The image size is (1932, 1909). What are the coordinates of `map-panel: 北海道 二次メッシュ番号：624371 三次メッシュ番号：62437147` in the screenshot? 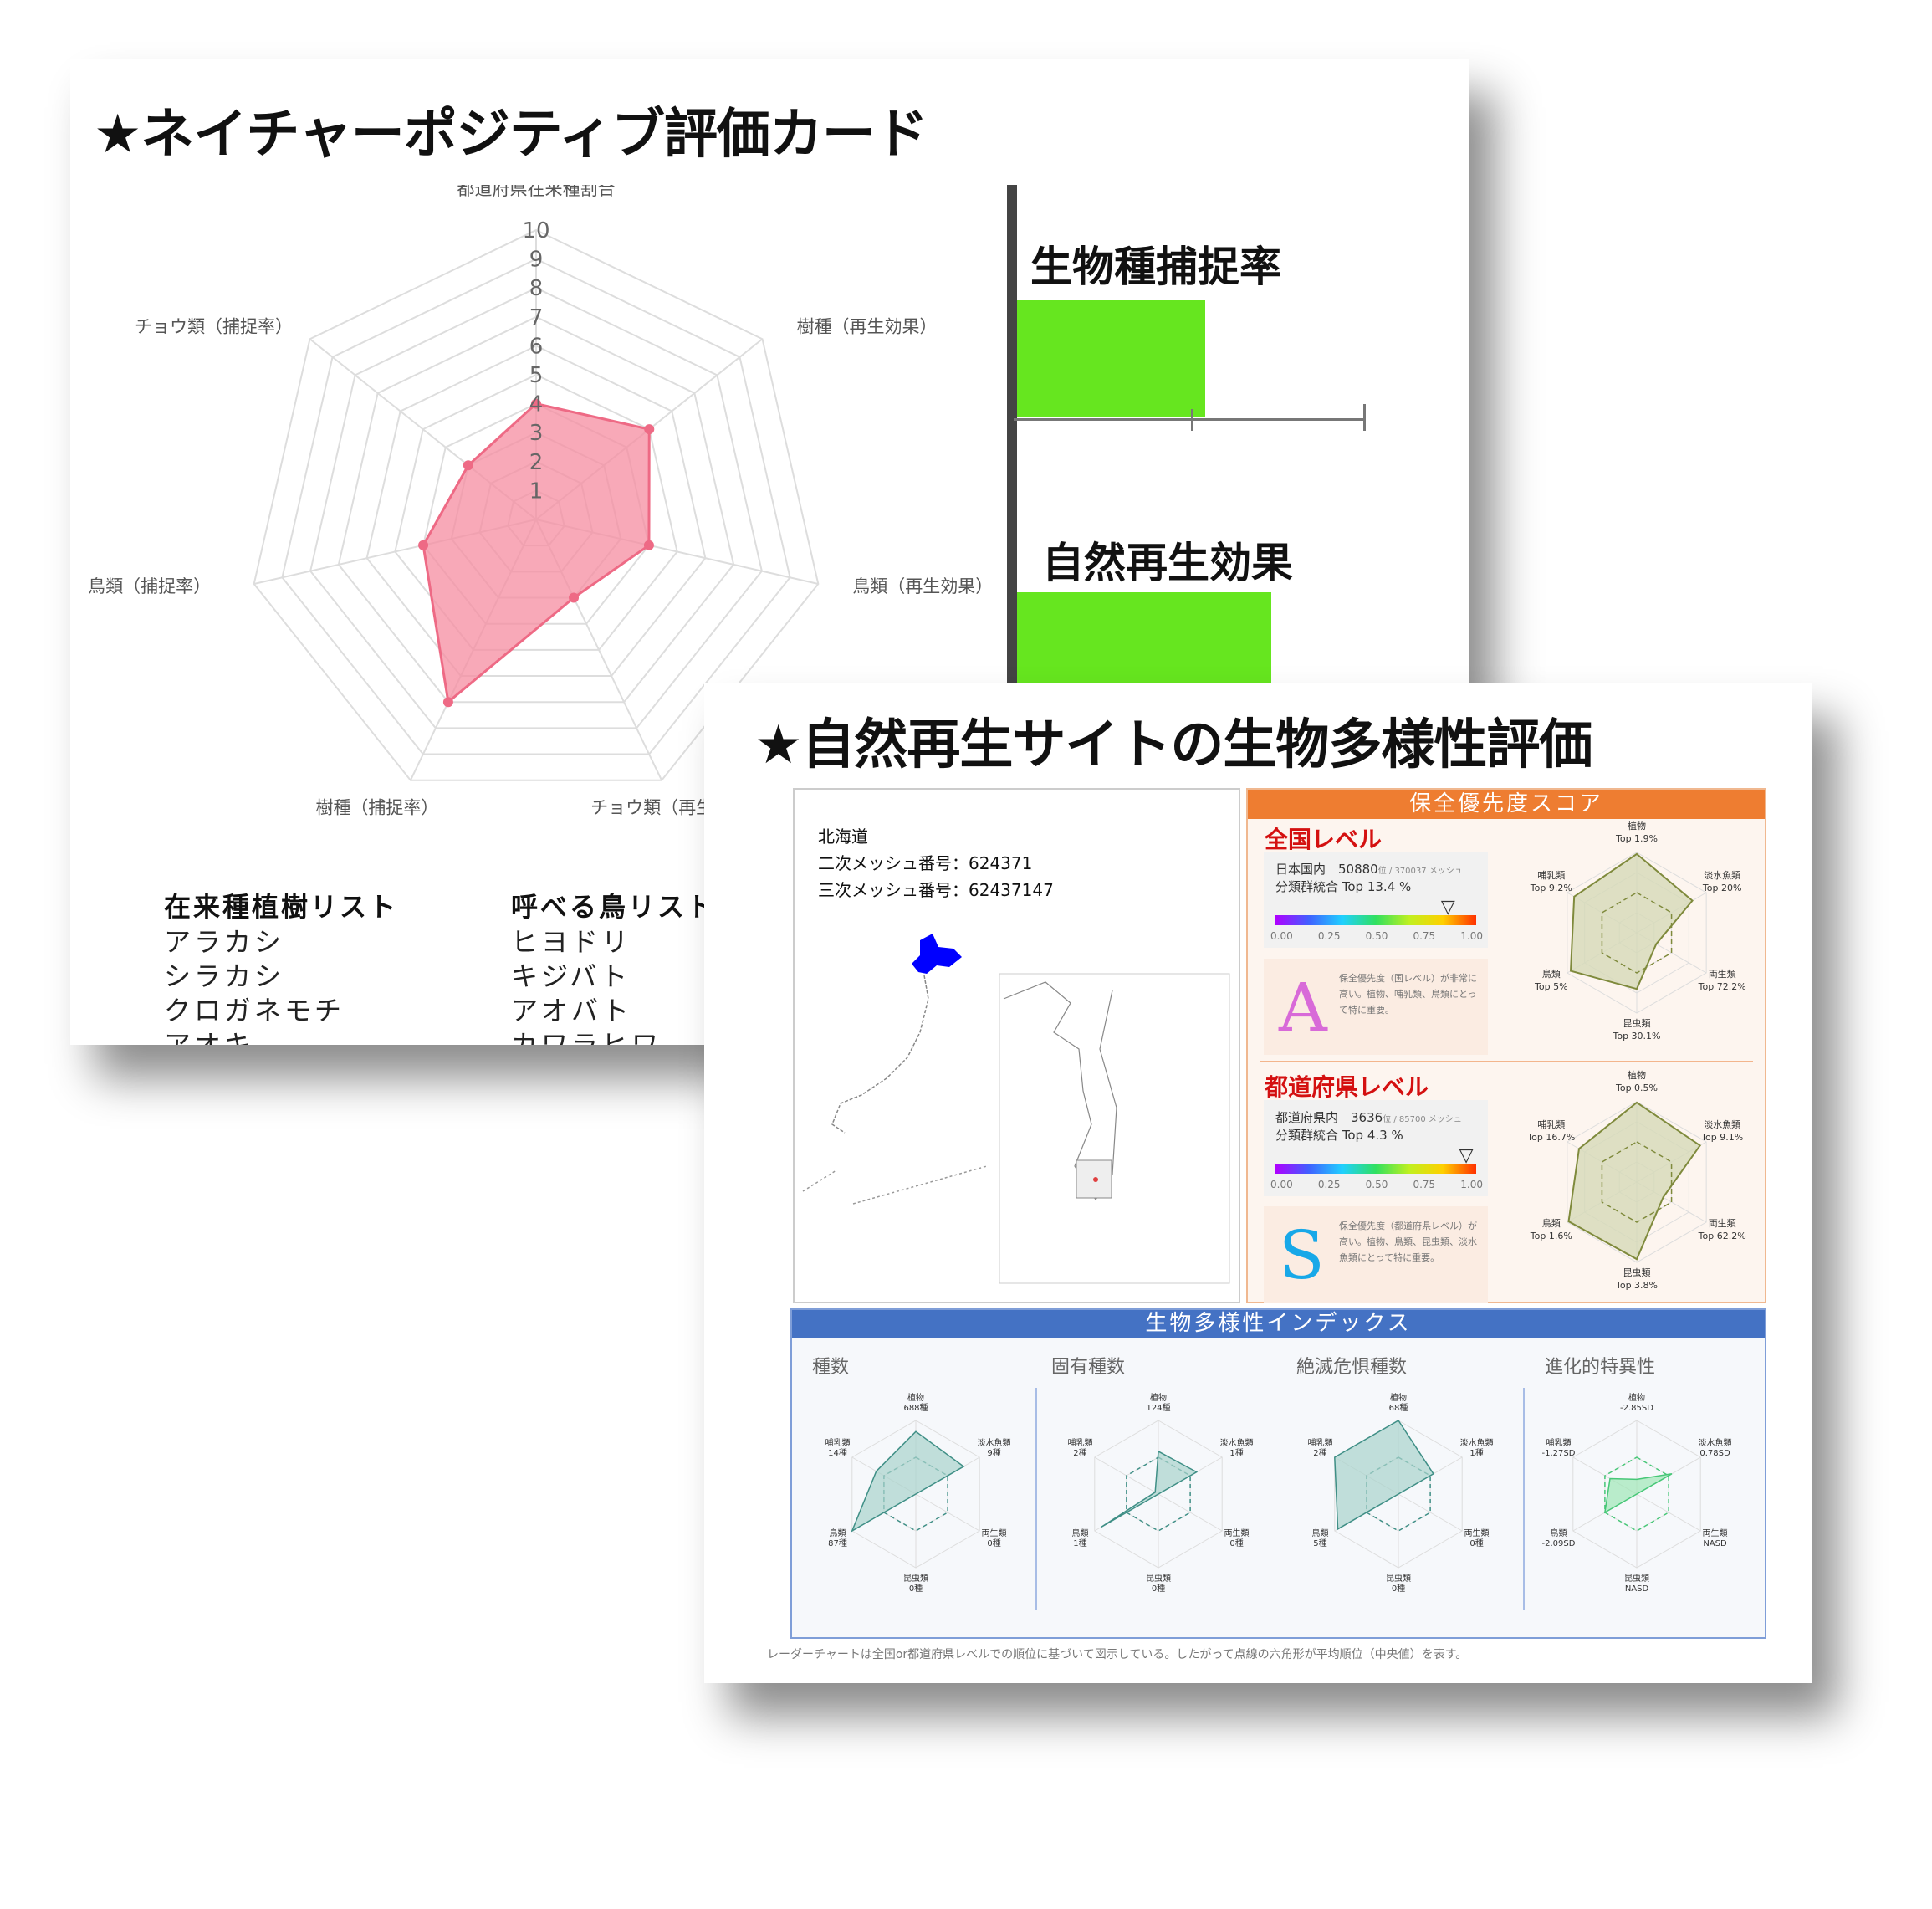 It's located at (1016, 1045).